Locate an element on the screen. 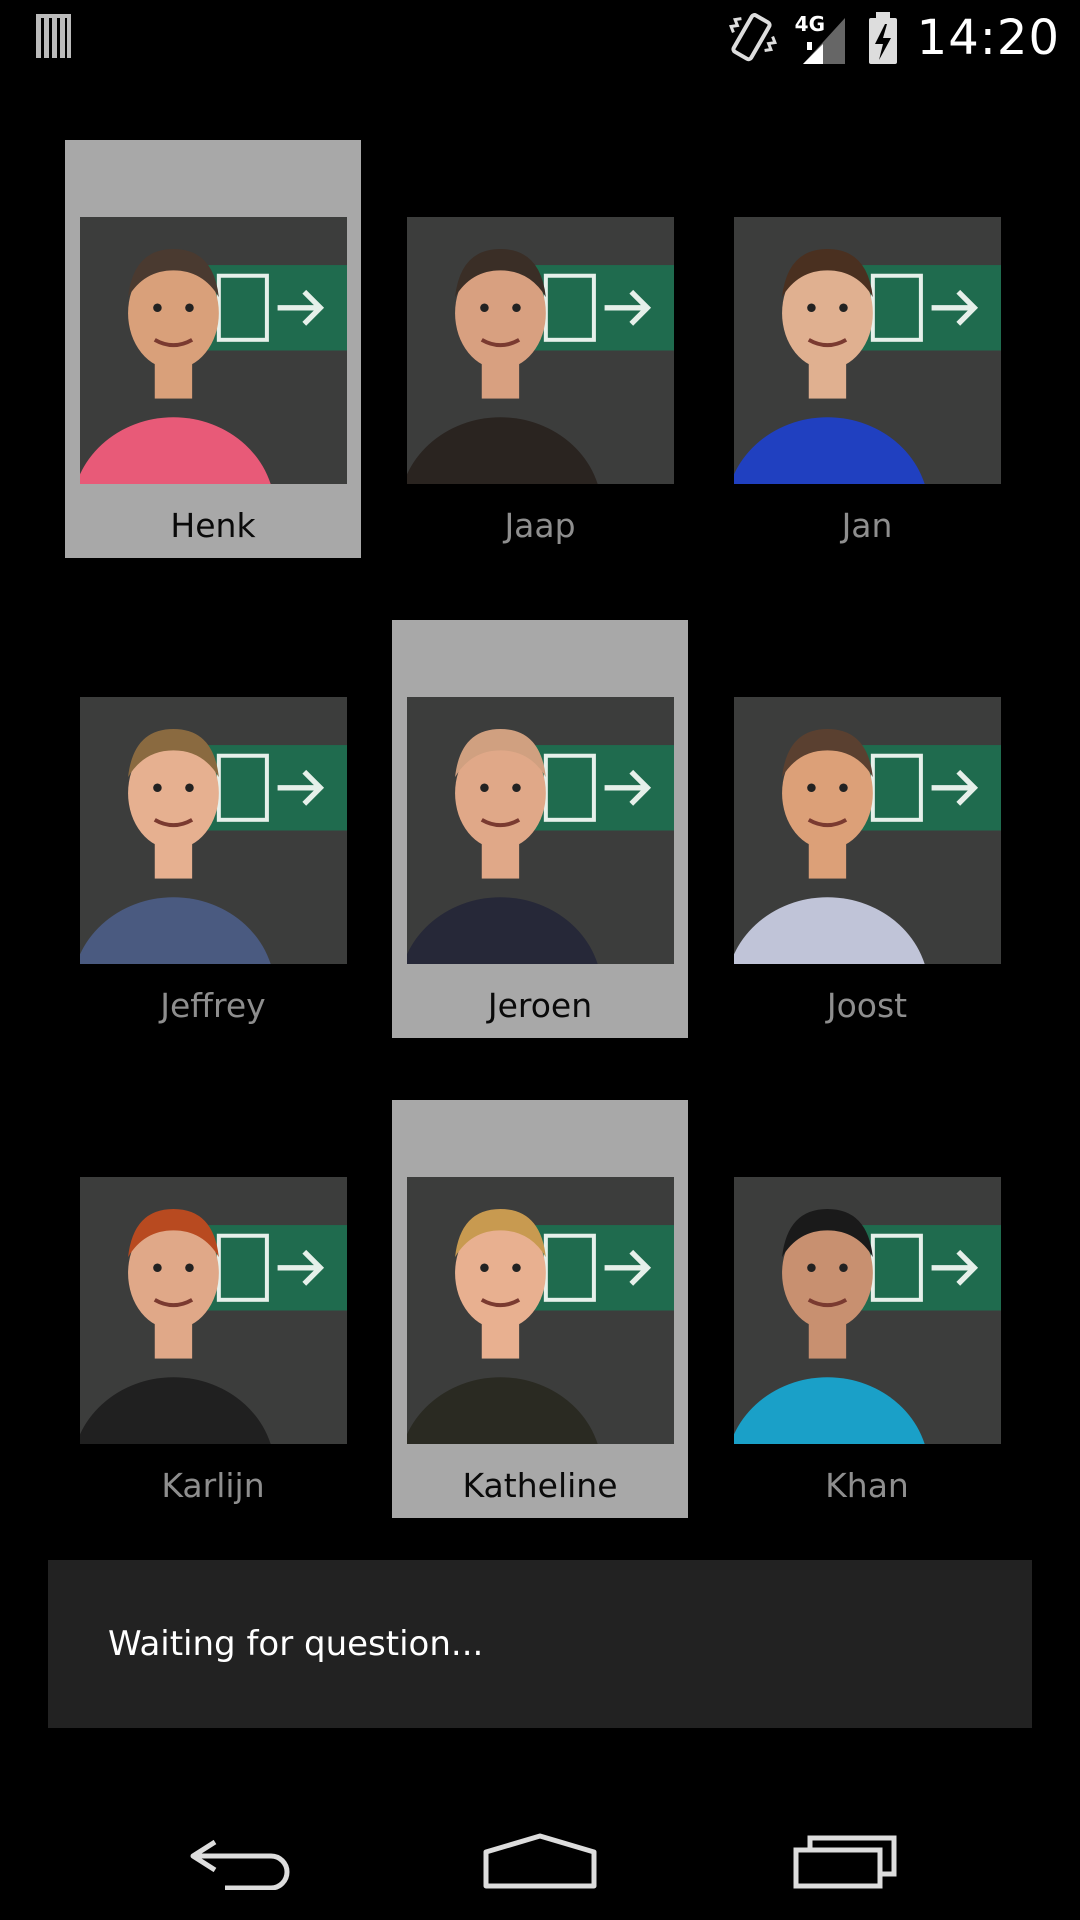 This screenshot has height=1920, width=1080. battery-charging-icon is located at coordinates (882, 38).